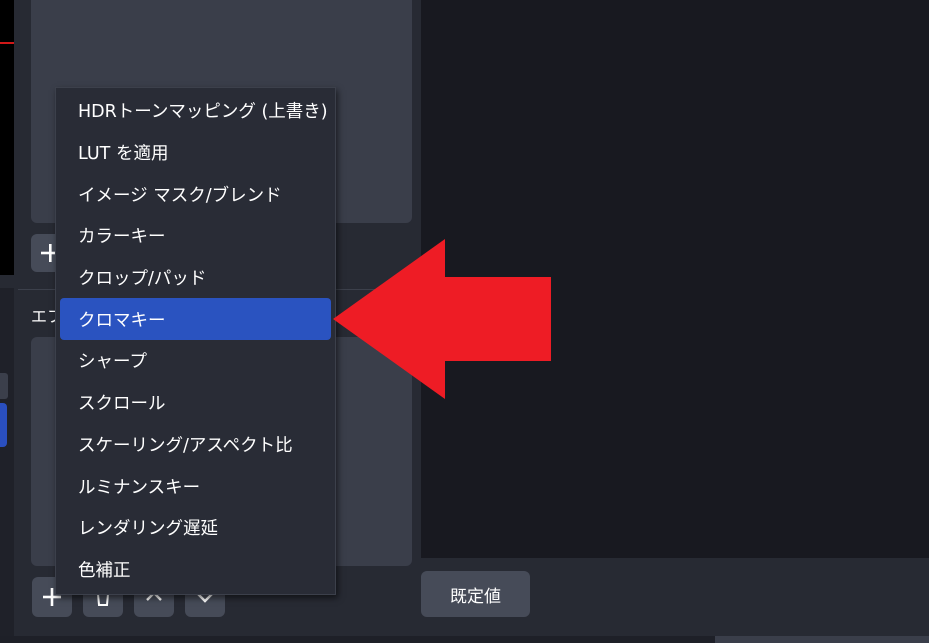  Describe the element at coordinates (195, 361) in the screenshot. I see `menu-item-sharpen: シャープ` at that location.